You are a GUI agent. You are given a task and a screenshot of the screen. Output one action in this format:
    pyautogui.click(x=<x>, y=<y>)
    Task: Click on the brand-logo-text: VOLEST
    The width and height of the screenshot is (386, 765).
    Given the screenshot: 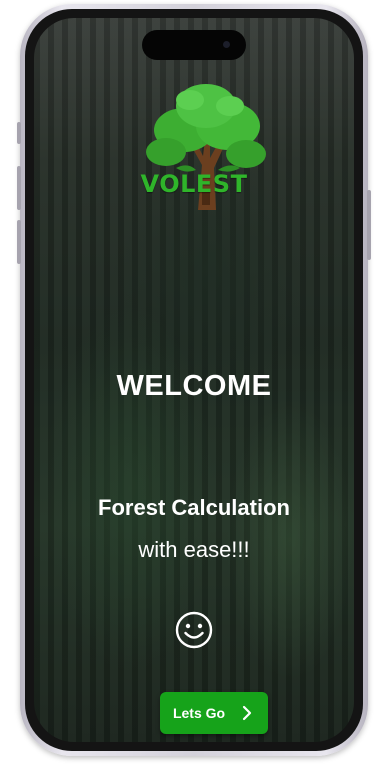 What is the action you would take?
    pyautogui.click(x=194, y=184)
    